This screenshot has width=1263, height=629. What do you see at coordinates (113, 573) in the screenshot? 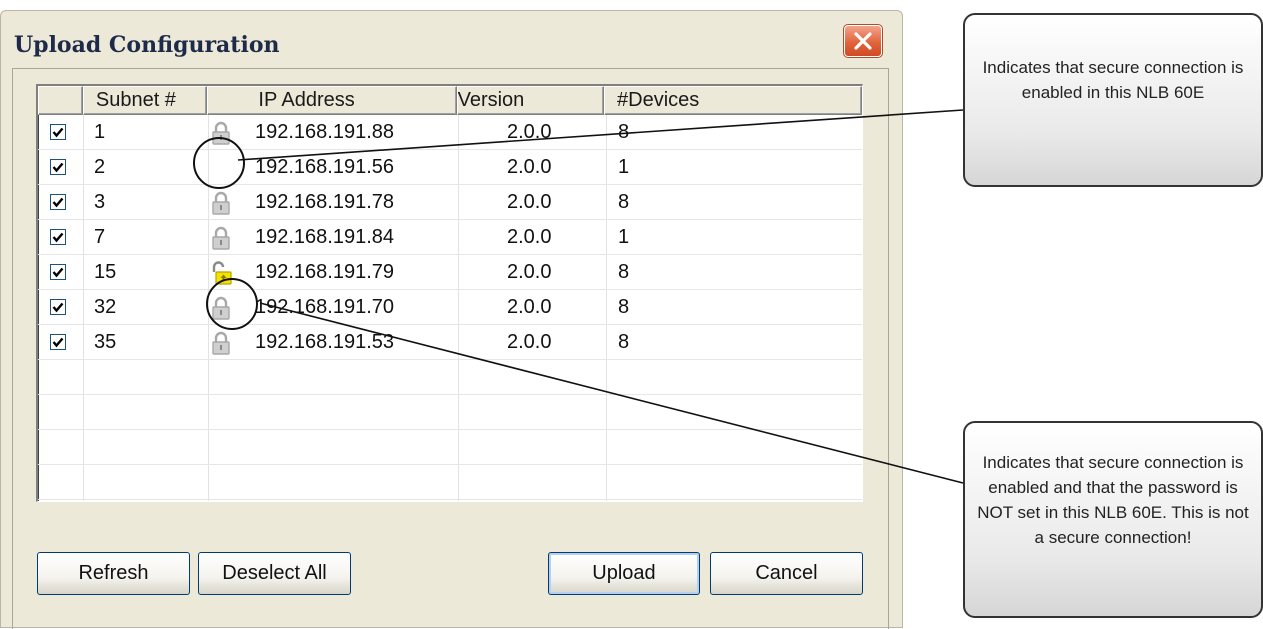
I see `refresh-button: Refresh` at bounding box center [113, 573].